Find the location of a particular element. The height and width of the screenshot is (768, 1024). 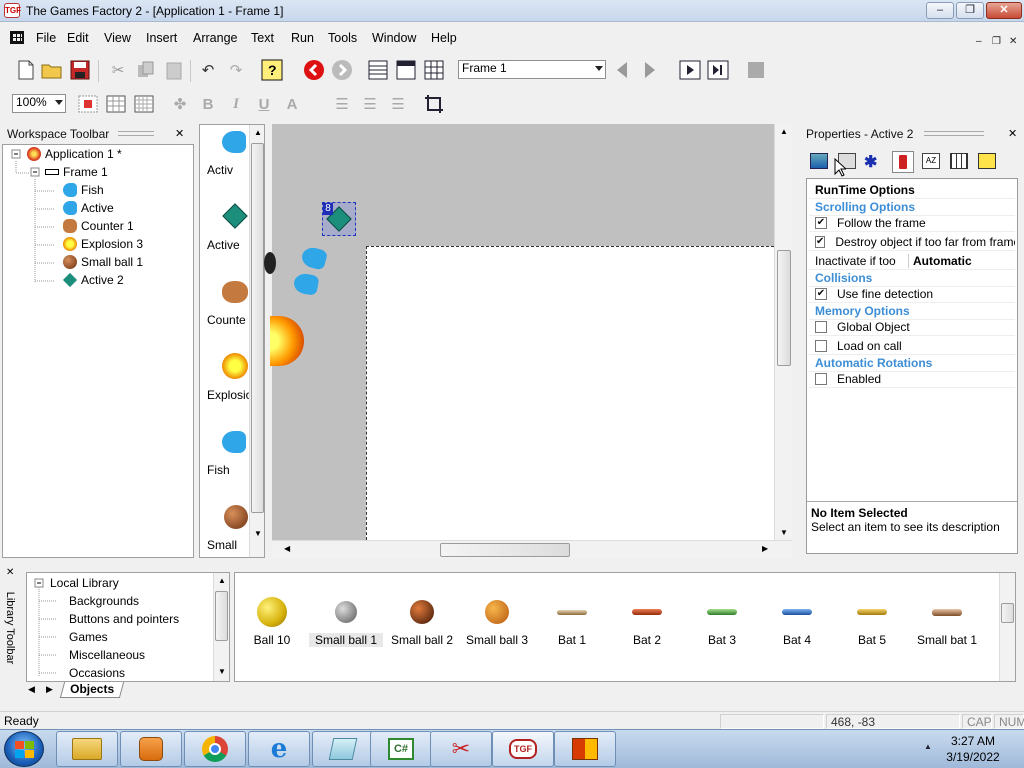

object-bar-scrollbar: ▲ ▼ is located at coordinates (256, 341).